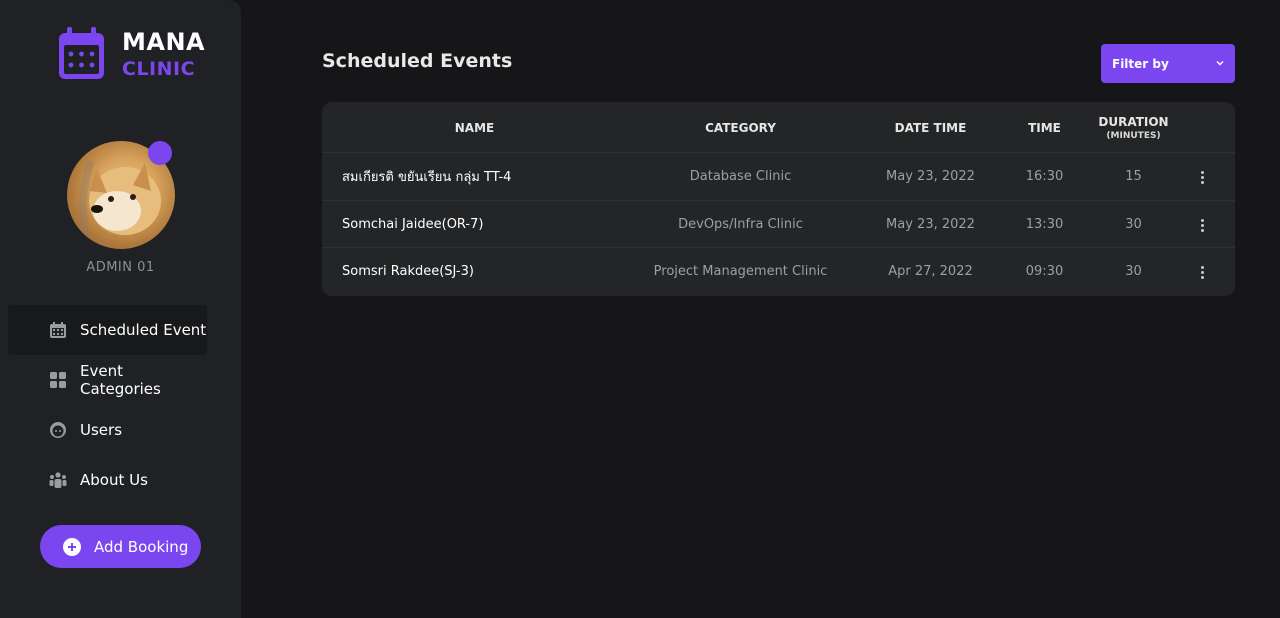 This screenshot has width=1280, height=618. I want to click on header-duration: DURATION (MINUTES), so click(1133, 127).